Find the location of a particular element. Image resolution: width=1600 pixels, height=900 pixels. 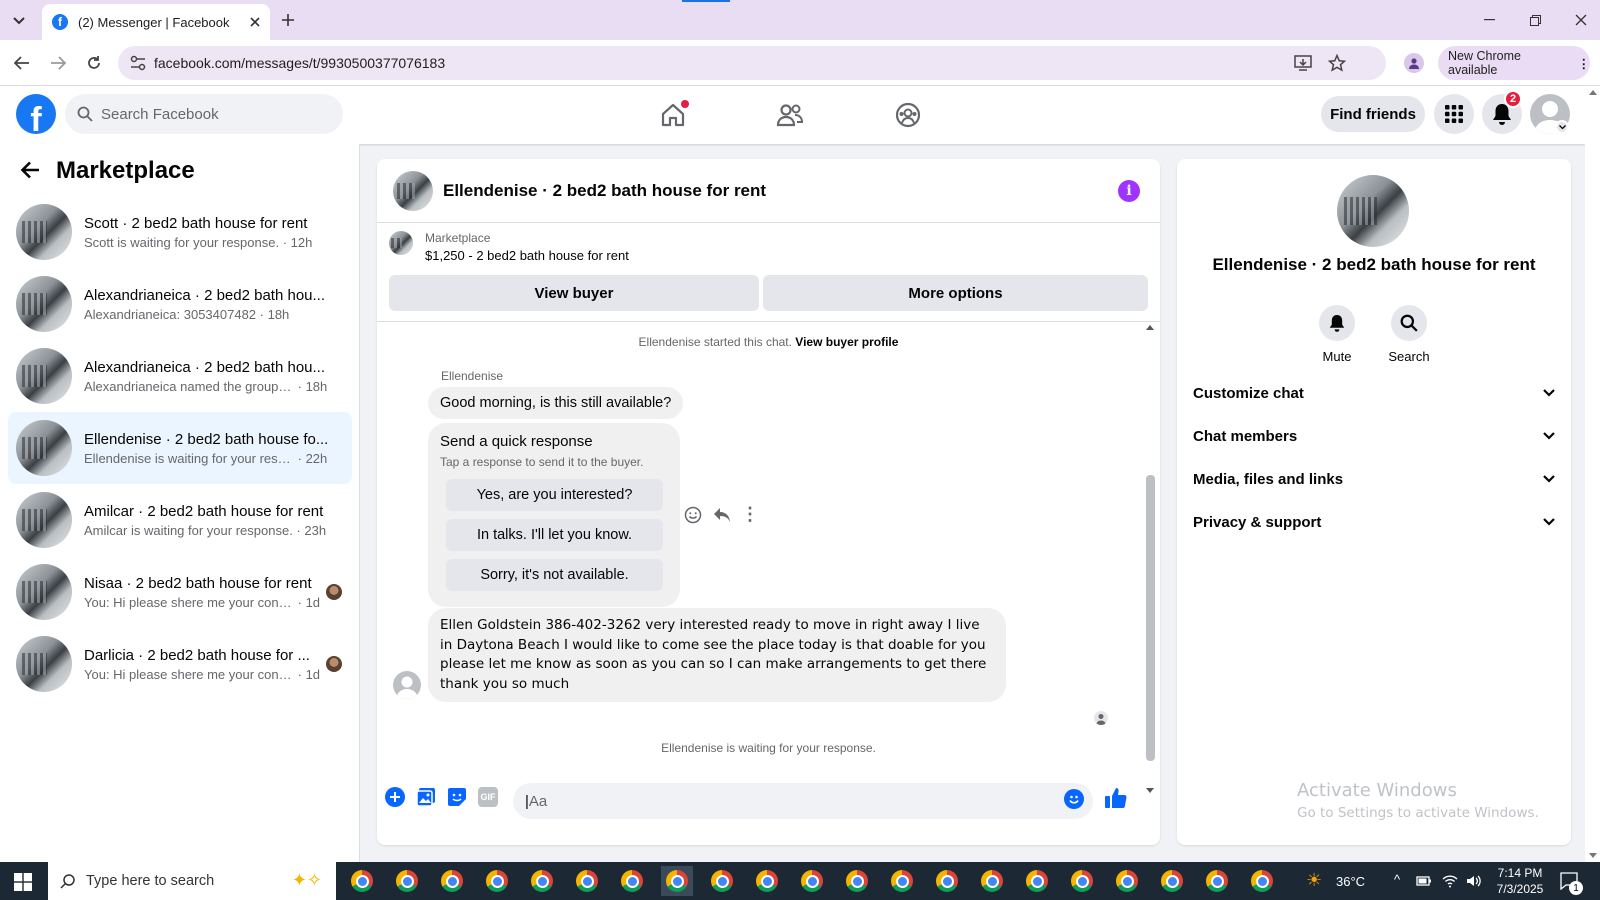

privacy-support-row: Privacy & support is located at coordinates (1374, 522).